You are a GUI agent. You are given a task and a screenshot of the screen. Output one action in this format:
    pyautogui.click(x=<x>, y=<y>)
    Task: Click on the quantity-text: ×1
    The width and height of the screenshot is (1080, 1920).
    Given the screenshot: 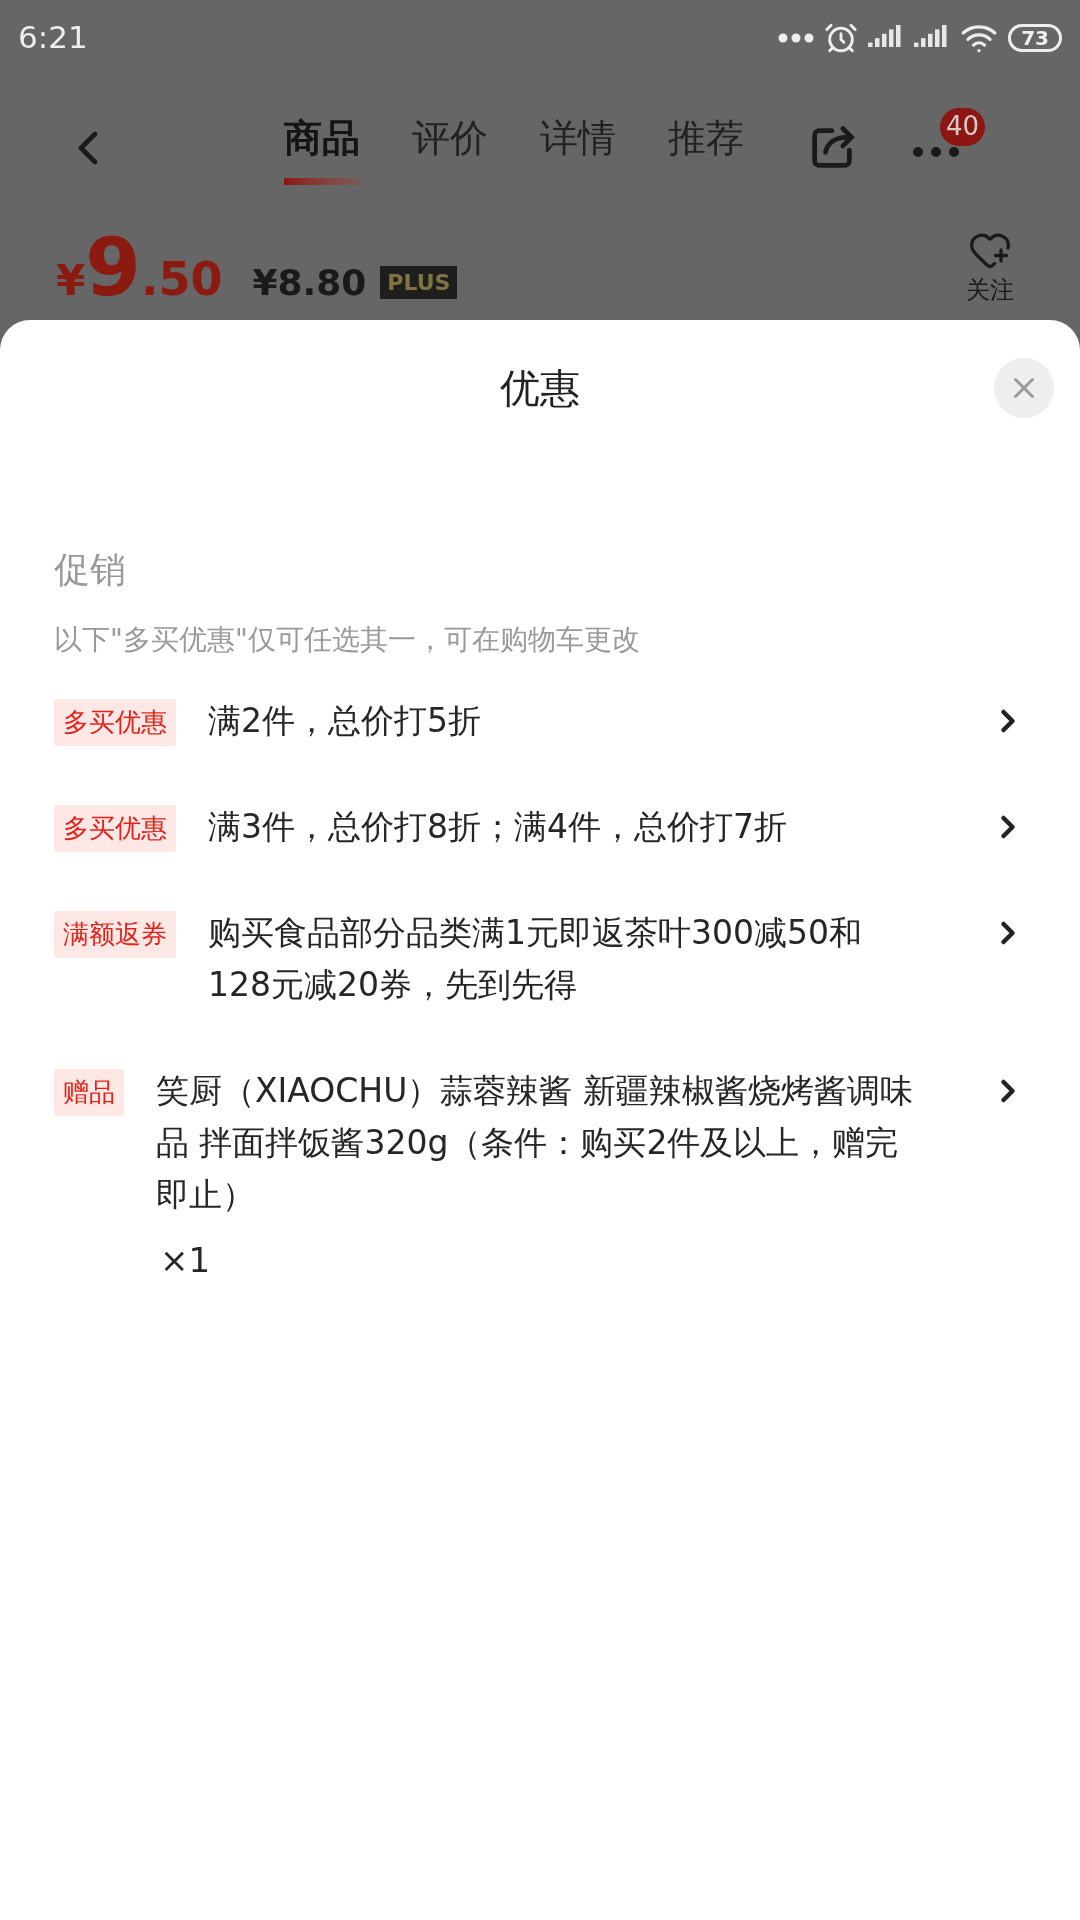 What is the action you would take?
    pyautogui.click(x=186, y=1260)
    